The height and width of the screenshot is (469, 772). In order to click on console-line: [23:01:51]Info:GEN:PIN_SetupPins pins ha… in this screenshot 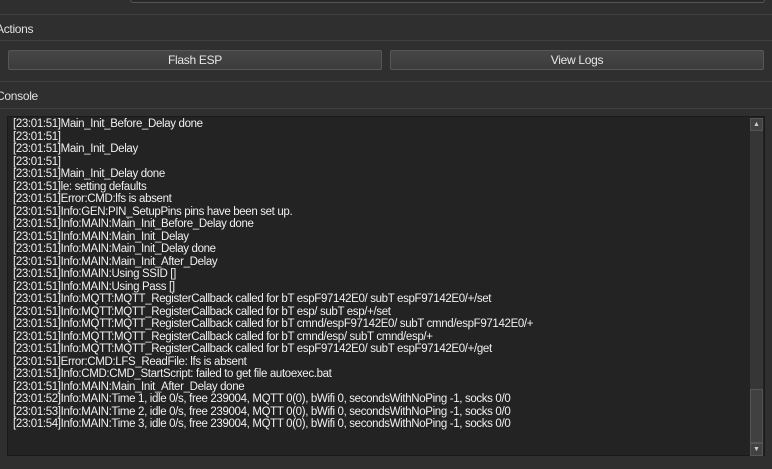, I will do `click(153, 211)`.